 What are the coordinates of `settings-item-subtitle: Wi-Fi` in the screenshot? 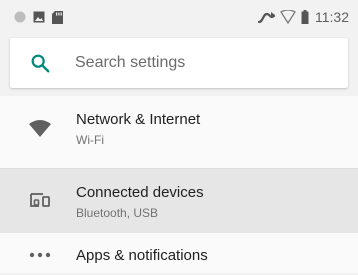 It's located at (90, 140).